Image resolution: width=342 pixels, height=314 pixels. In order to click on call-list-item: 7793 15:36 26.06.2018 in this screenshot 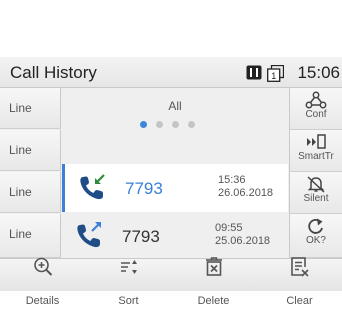, I will do `click(175, 188)`.